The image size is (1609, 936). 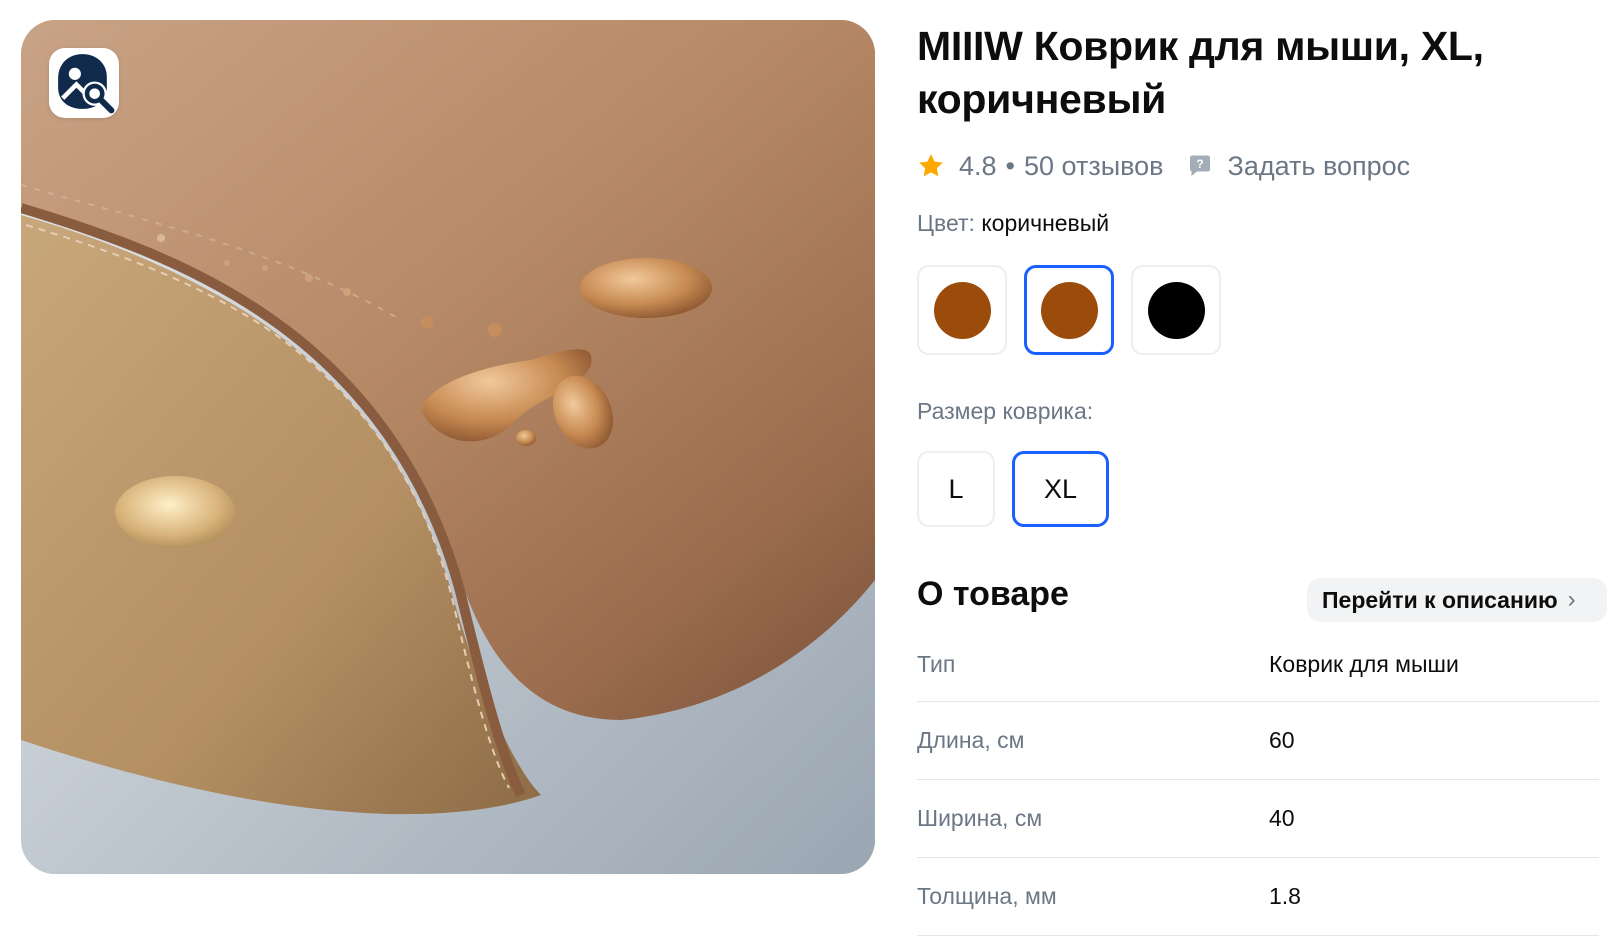 What do you see at coordinates (993, 594) in the screenshot?
I see `about-section-title: О товаре` at bounding box center [993, 594].